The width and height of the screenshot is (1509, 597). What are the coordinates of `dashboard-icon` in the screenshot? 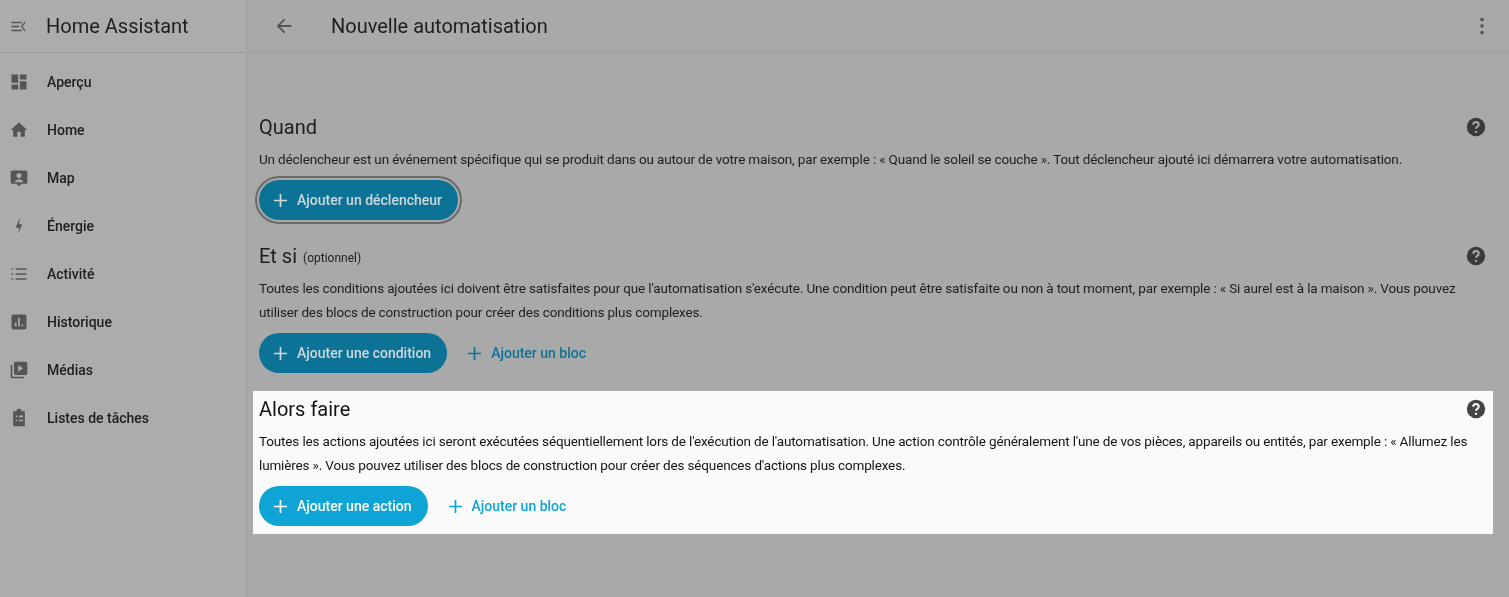 It's located at (19, 82).